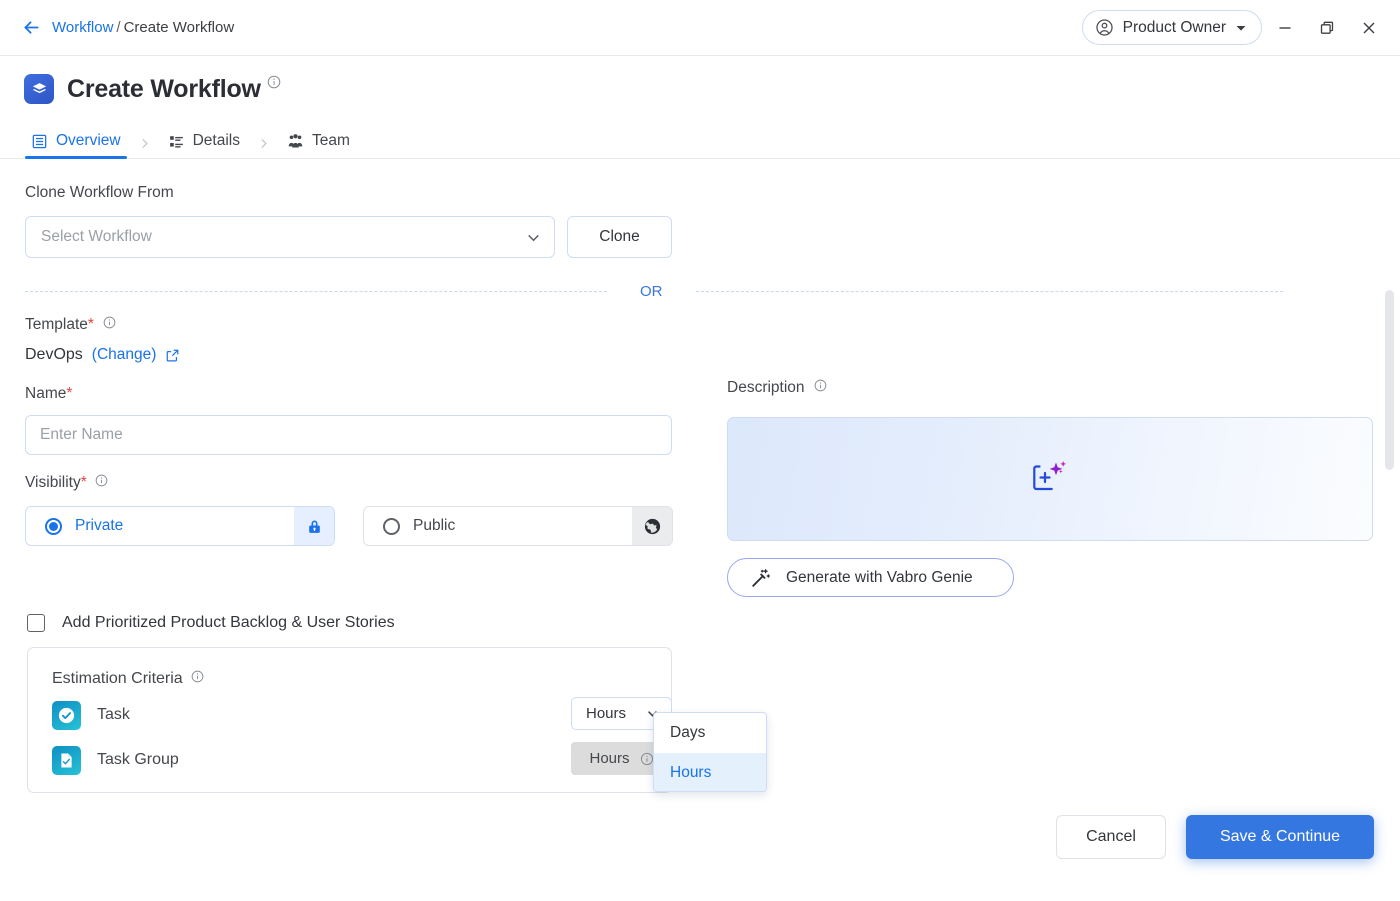 Image resolution: width=1400 pixels, height=901 pixels. I want to click on unit-option-days: Days, so click(710, 733).